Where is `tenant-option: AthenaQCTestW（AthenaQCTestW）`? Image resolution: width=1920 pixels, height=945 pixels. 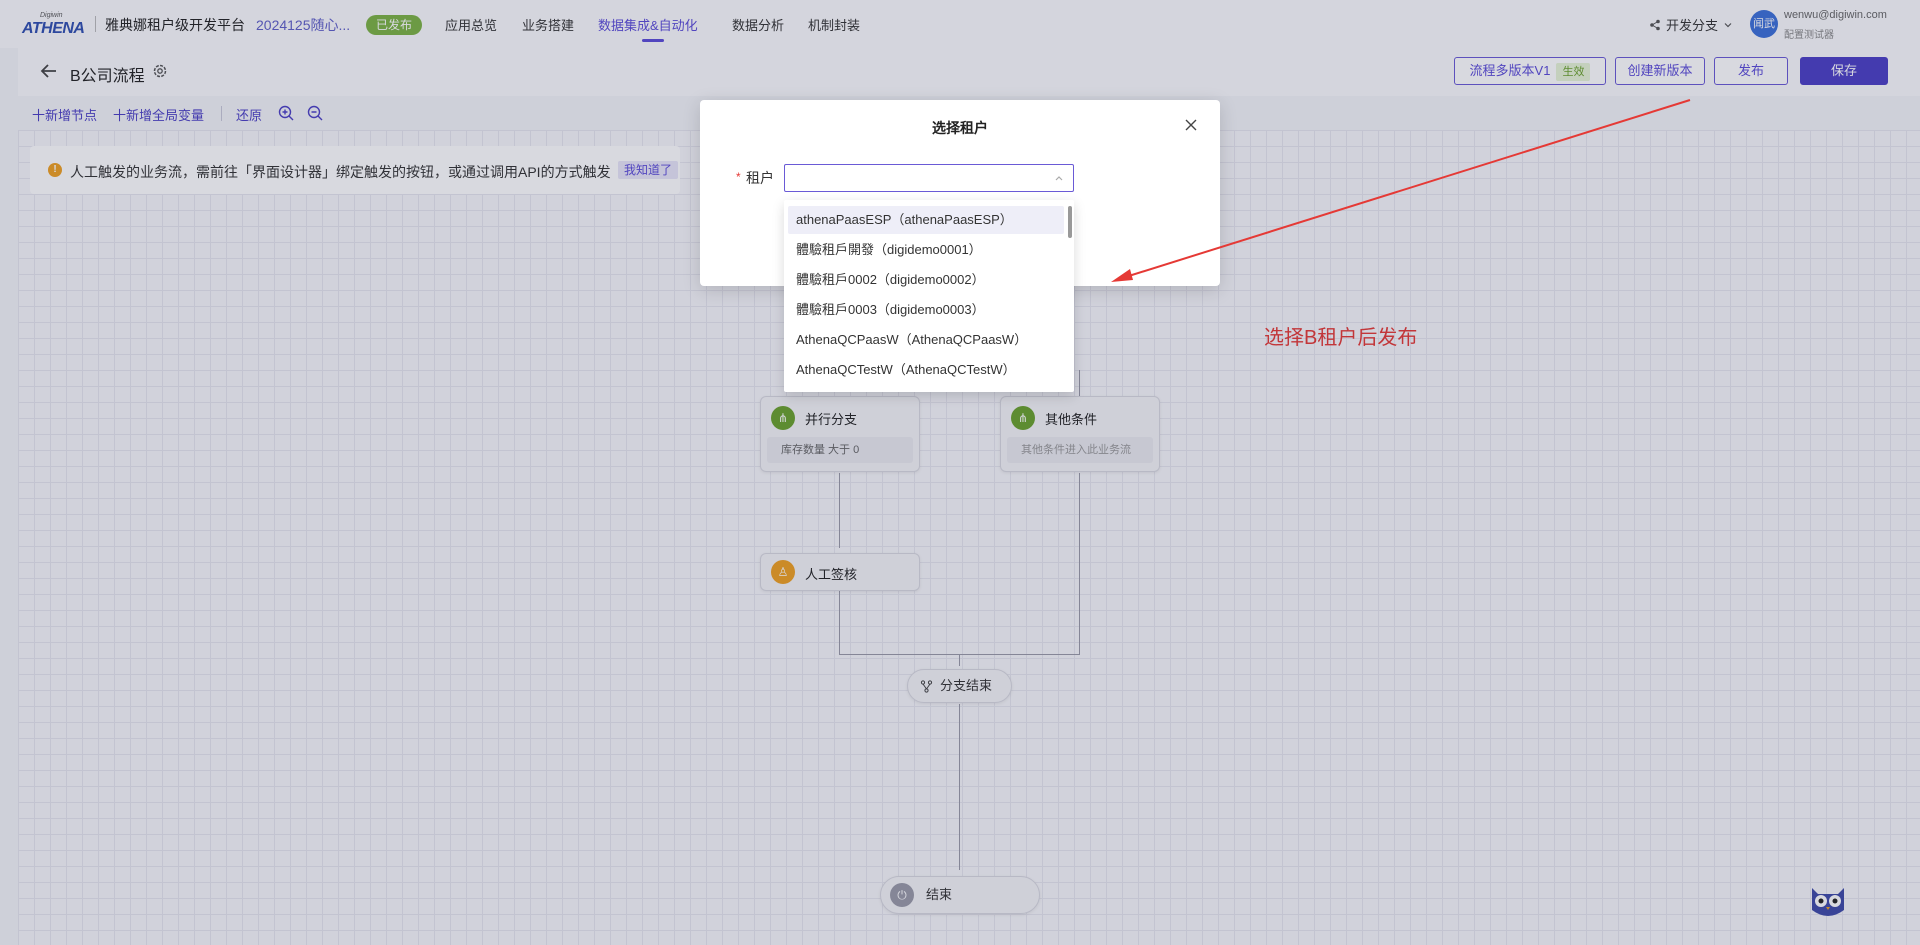
tenant-option: AthenaQCTestW（AthenaQCTestW） is located at coordinates (926, 370).